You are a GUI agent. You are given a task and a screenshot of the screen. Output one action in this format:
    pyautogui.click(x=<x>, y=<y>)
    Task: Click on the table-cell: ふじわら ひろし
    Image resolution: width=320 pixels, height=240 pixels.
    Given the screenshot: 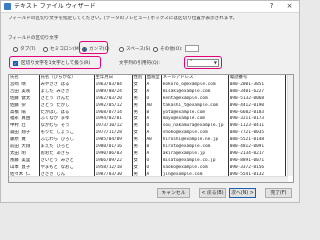 What is the action you would take?
    pyautogui.click(x=67, y=141)
    